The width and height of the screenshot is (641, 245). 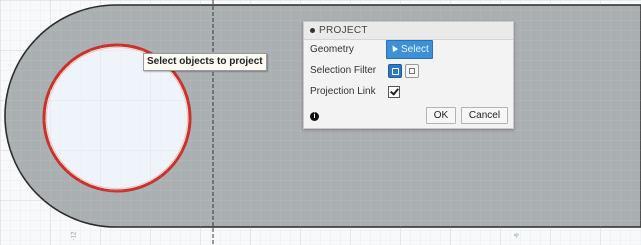 What do you see at coordinates (394, 48) in the screenshot?
I see `cursor-arrow-icon` at bounding box center [394, 48].